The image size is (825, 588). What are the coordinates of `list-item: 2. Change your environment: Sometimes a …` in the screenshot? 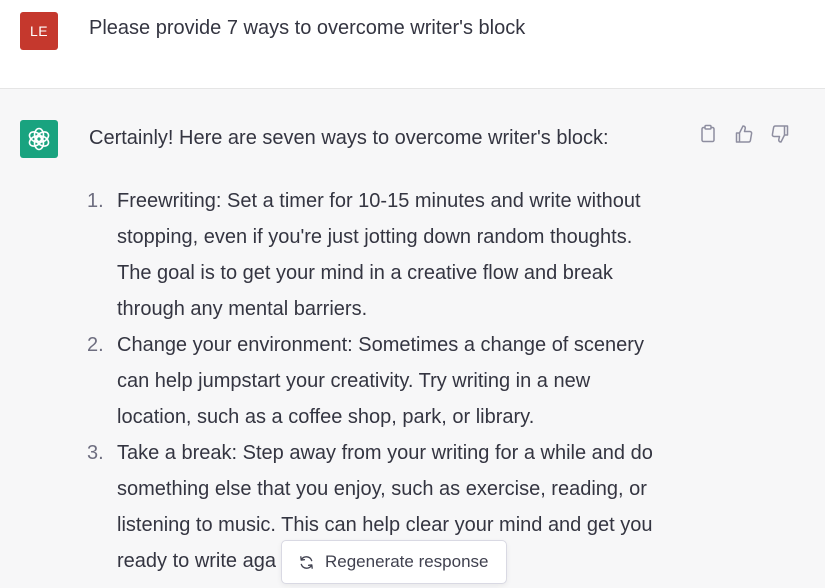 It's located at (385, 381).